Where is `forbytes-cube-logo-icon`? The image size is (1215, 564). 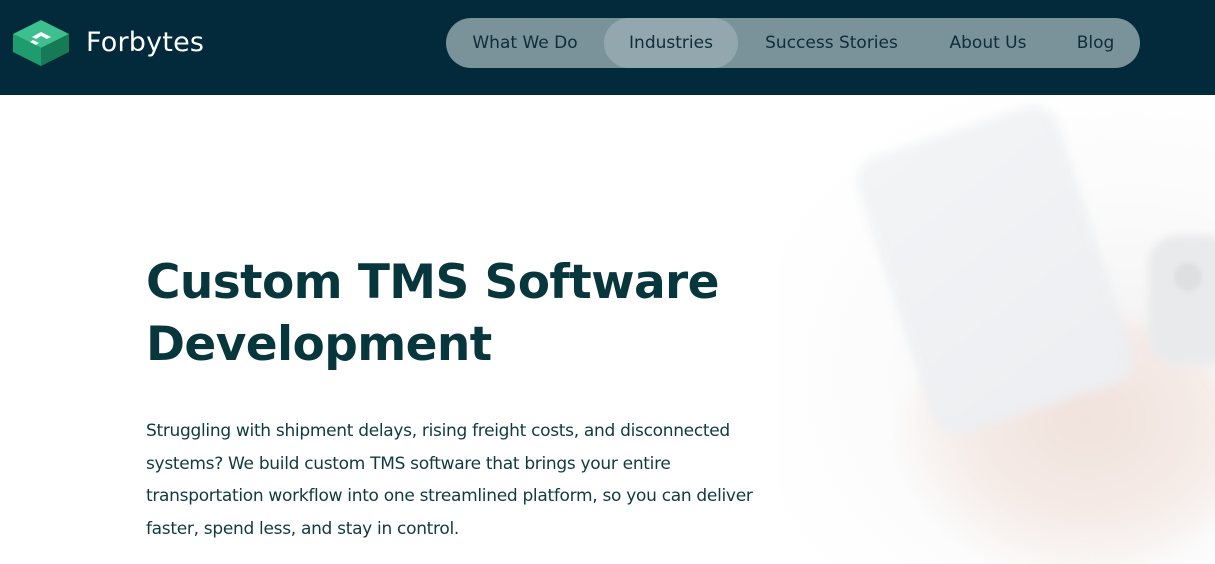 forbytes-cube-logo-icon is located at coordinates (41, 43).